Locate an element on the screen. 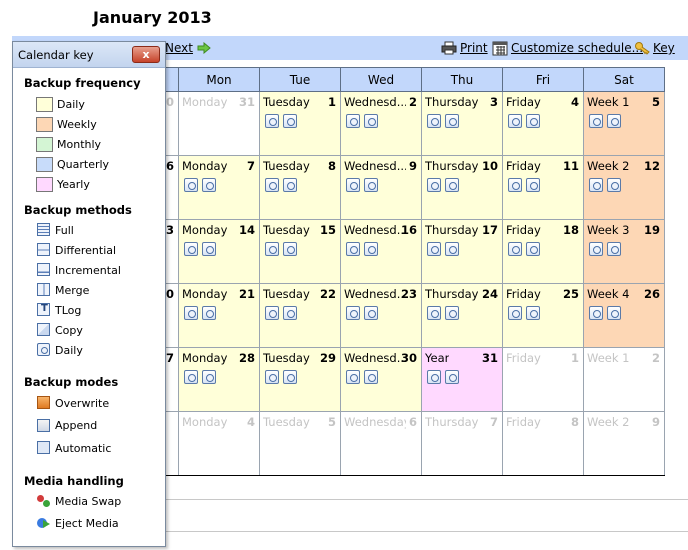  day-cell: Tuesday 8 is located at coordinates (300, 187).